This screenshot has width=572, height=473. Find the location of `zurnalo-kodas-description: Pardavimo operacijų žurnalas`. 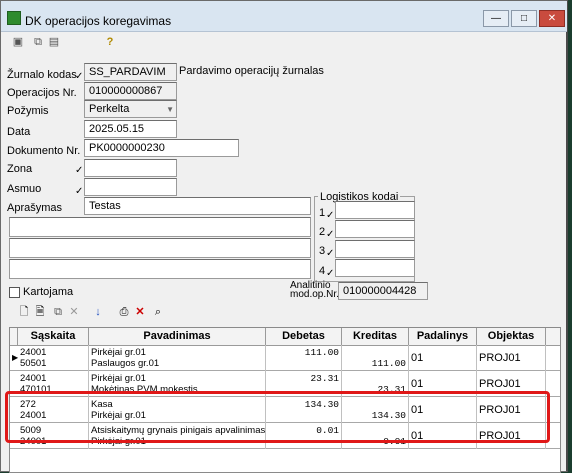

zurnalo-kodas-description: Pardavimo operacijų žurnalas is located at coordinates (251, 71).